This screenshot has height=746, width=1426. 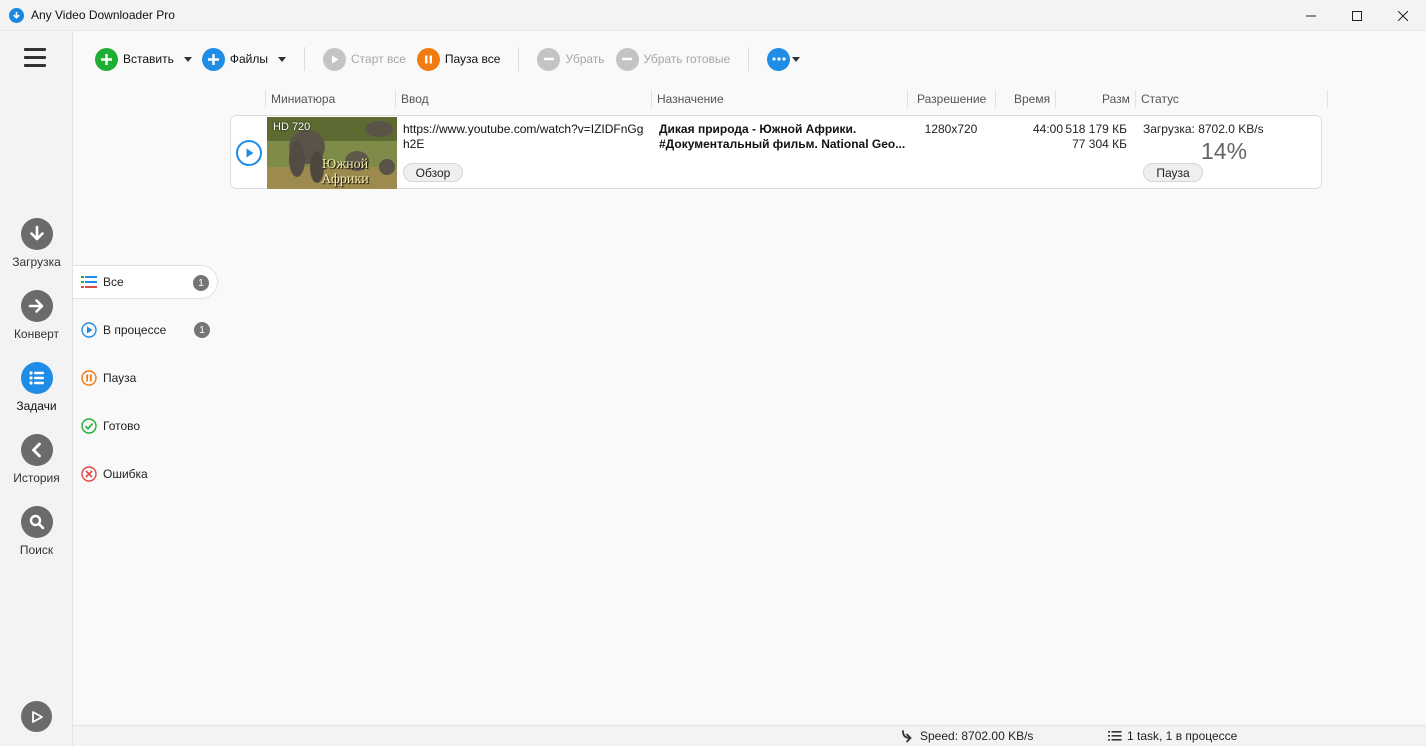 I want to click on sidebar-item-label: Конверт, so click(x=36, y=334).